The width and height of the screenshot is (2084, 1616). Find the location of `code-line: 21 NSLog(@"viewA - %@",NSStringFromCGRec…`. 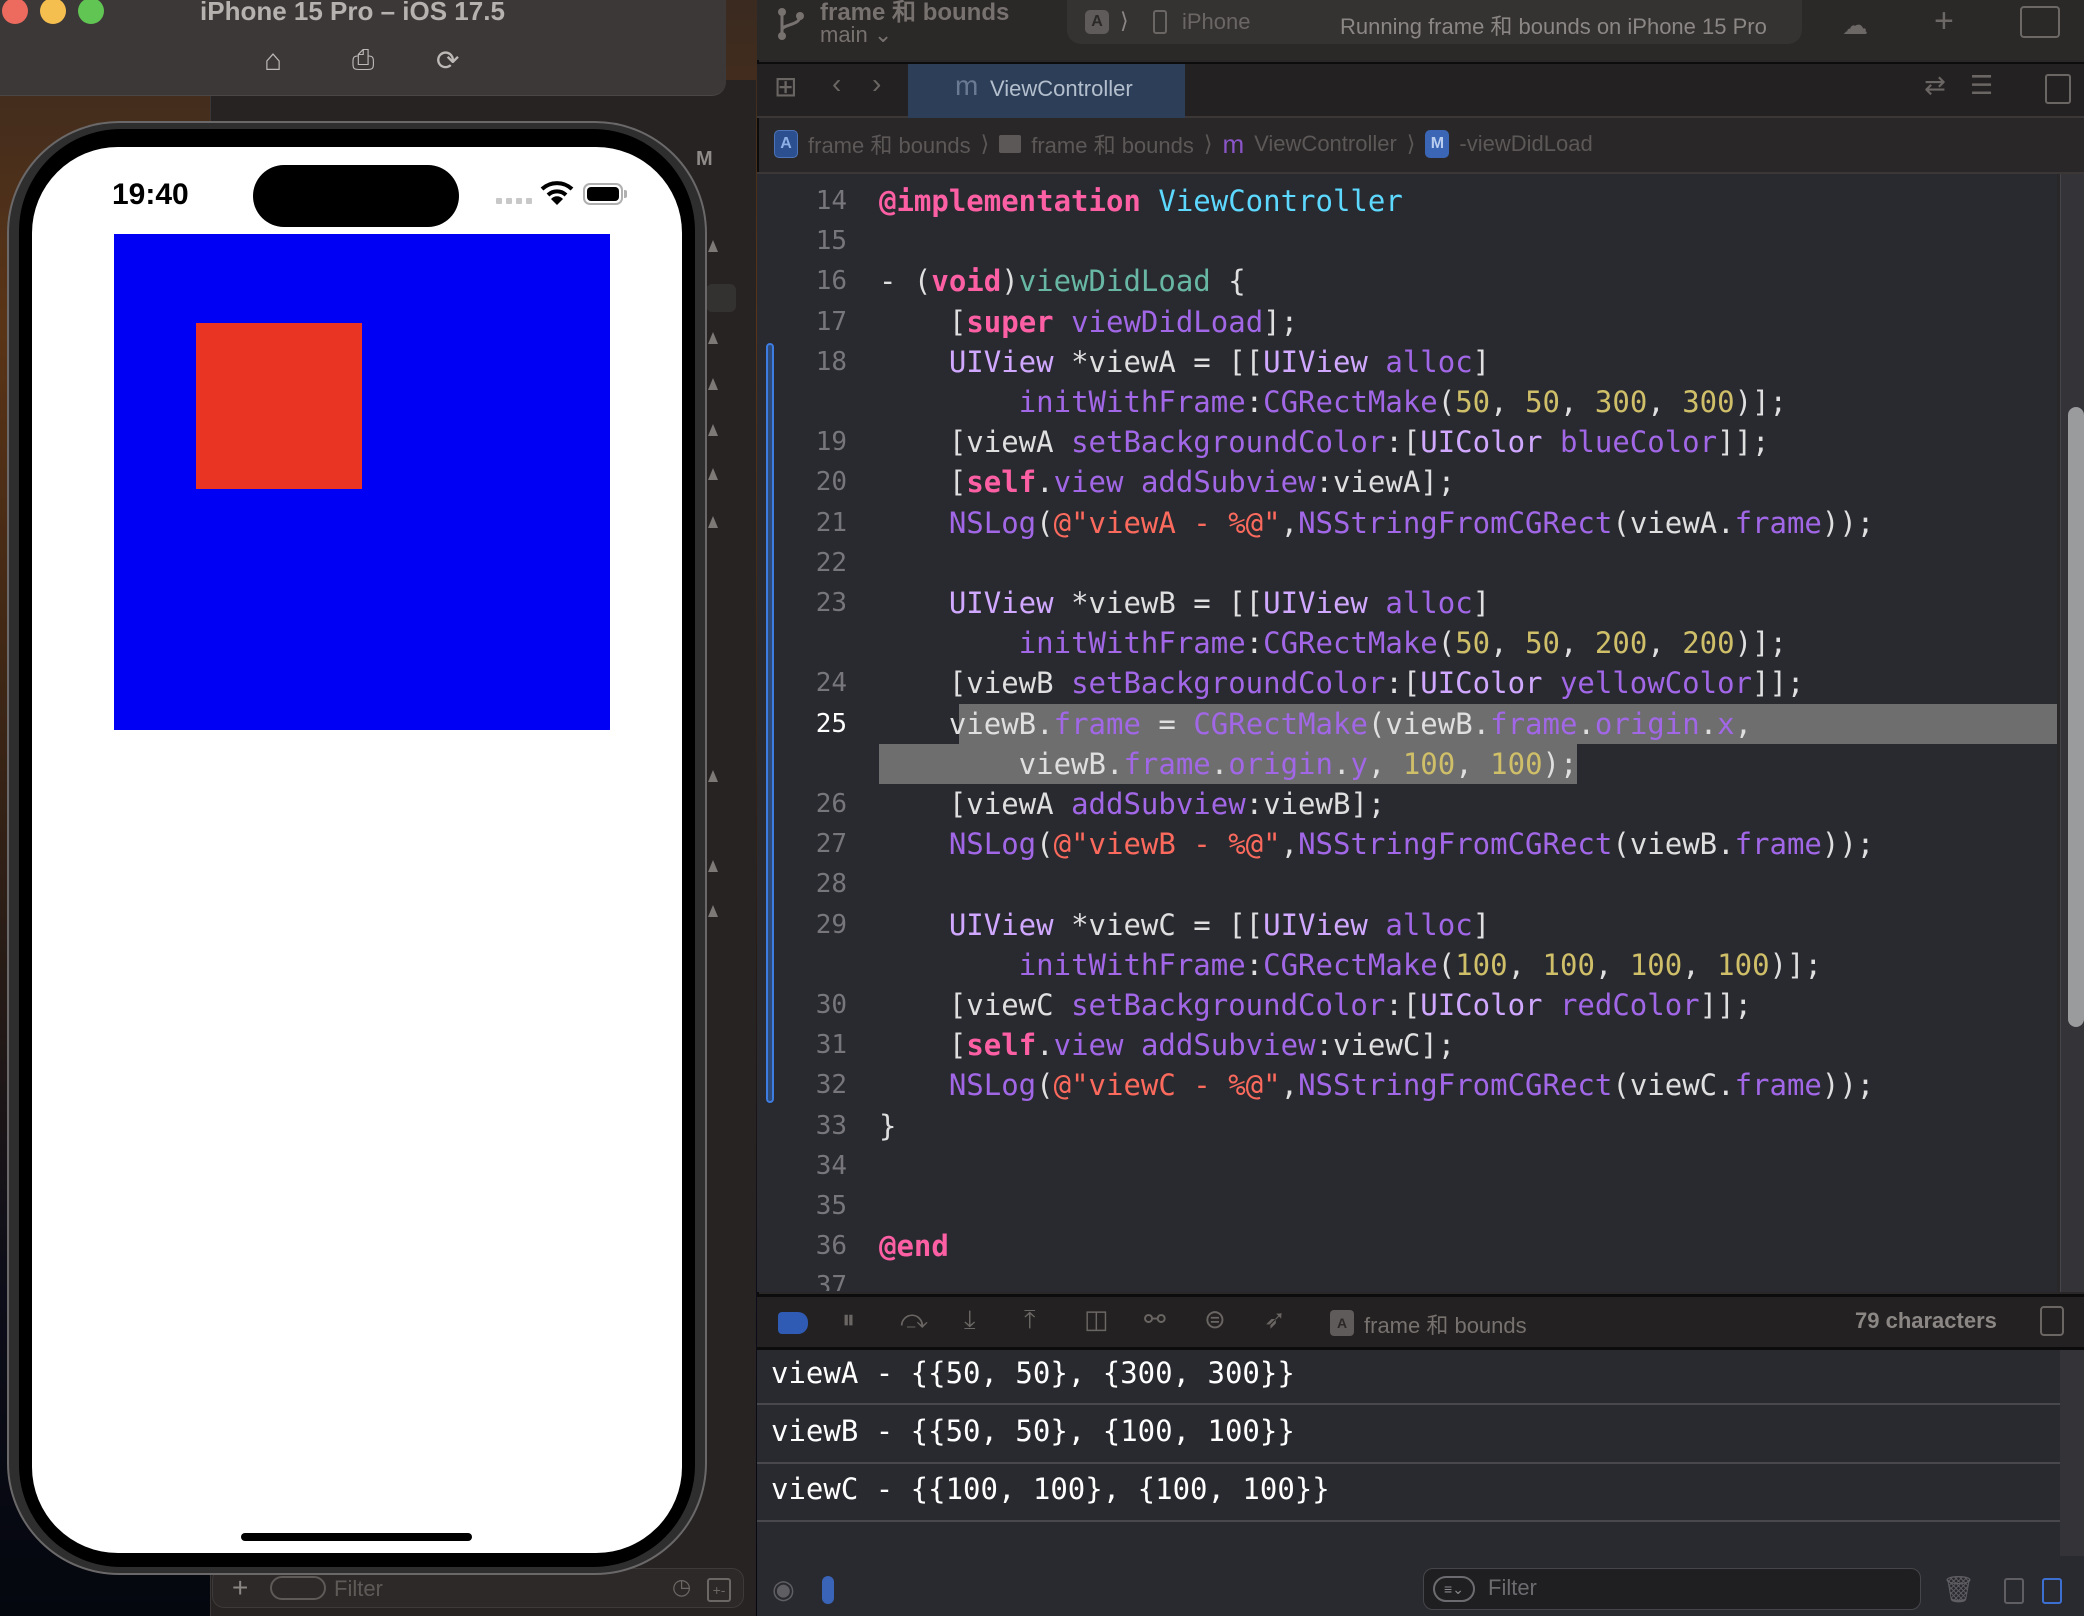

code-line: 21 NSLog(@"viewA - %@",NSStringFromCGRec… is located at coordinates (1407, 523).